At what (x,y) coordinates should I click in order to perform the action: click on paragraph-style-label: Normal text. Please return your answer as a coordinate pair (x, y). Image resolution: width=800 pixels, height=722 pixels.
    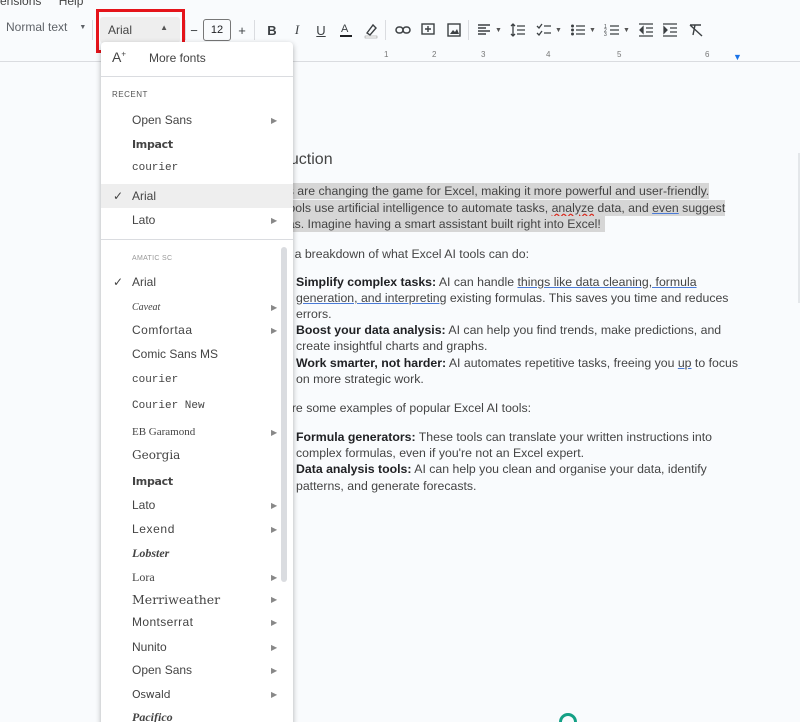
    Looking at the image, I should click on (37, 27).